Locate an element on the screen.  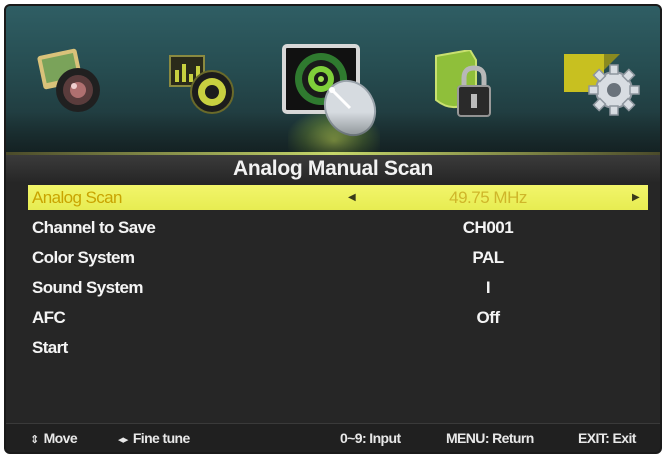
hint-fine-tune: ◂▸ Fine tune is located at coordinates (154, 438).